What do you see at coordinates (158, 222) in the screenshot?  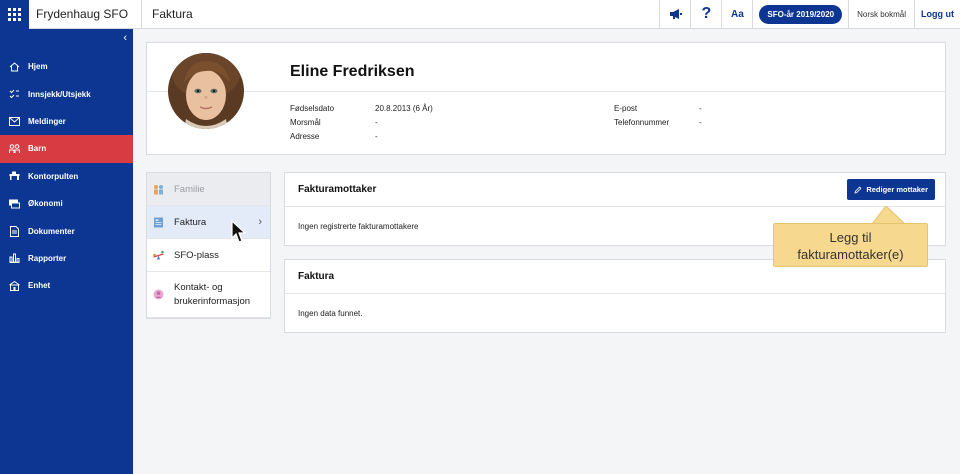 I see `invoice-icon` at bounding box center [158, 222].